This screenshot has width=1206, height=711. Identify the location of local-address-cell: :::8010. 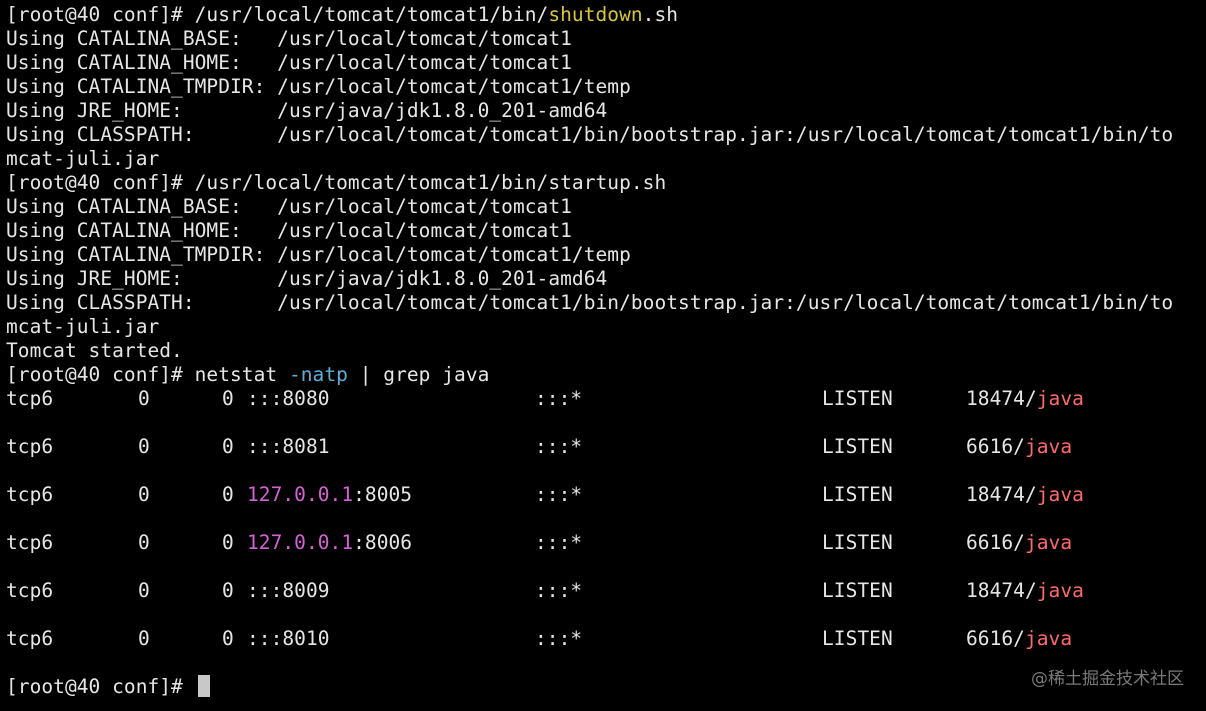
(288, 639).